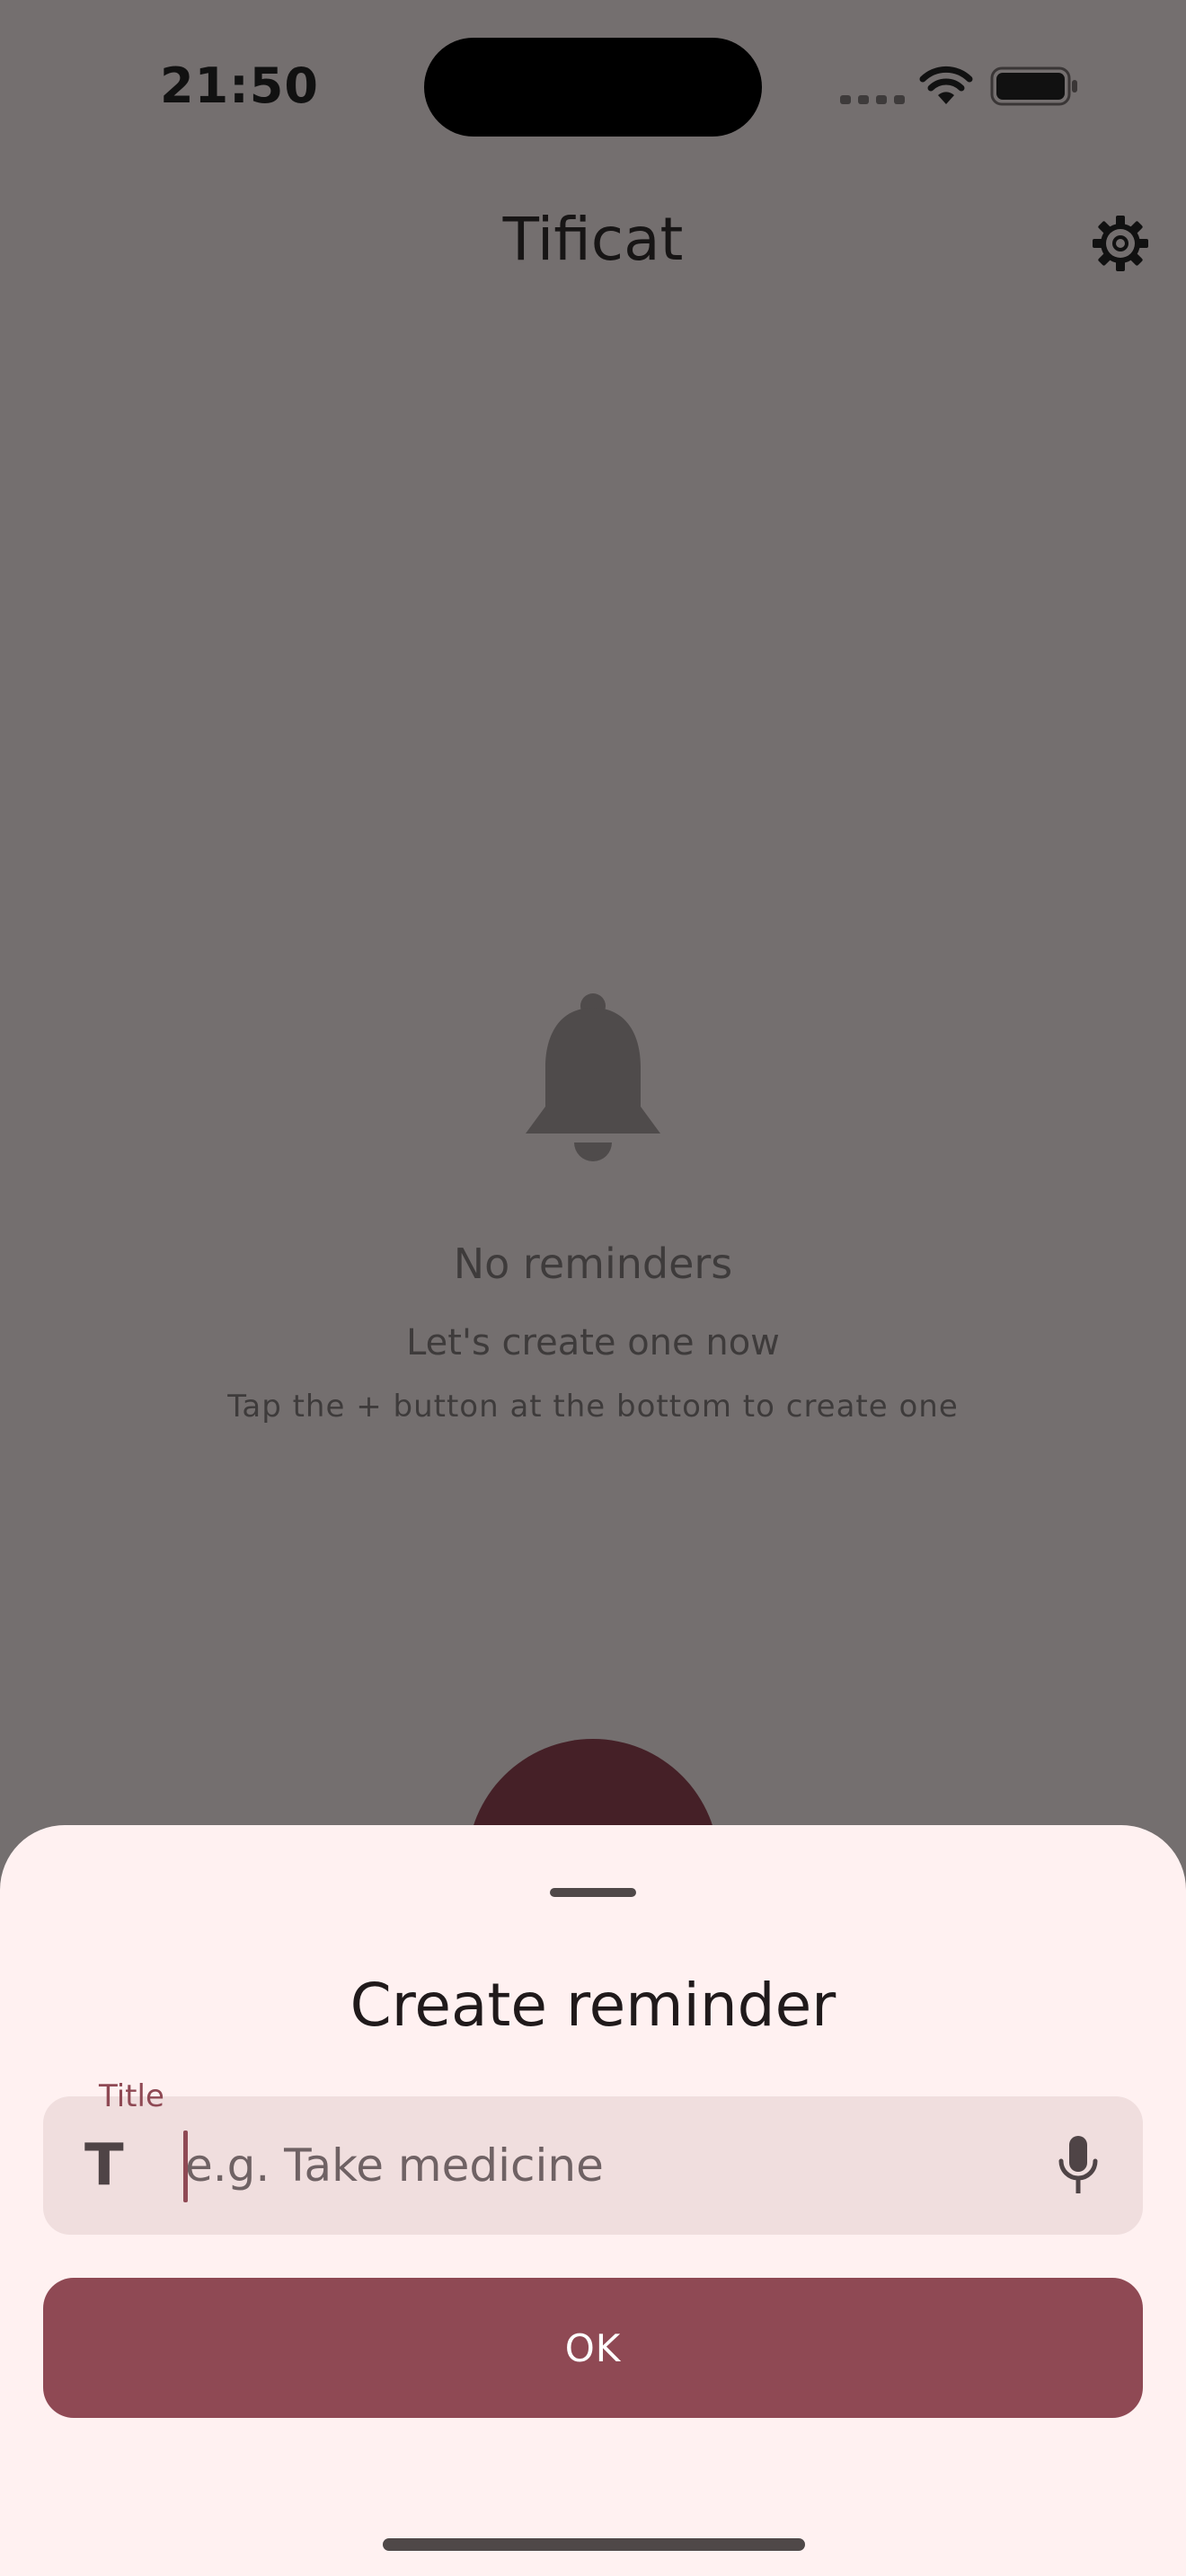 The height and width of the screenshot is (2576, 1186). Describe the element at coordinates (1078, 2165) in the screenshot. I see `microphone-icon` at that location.